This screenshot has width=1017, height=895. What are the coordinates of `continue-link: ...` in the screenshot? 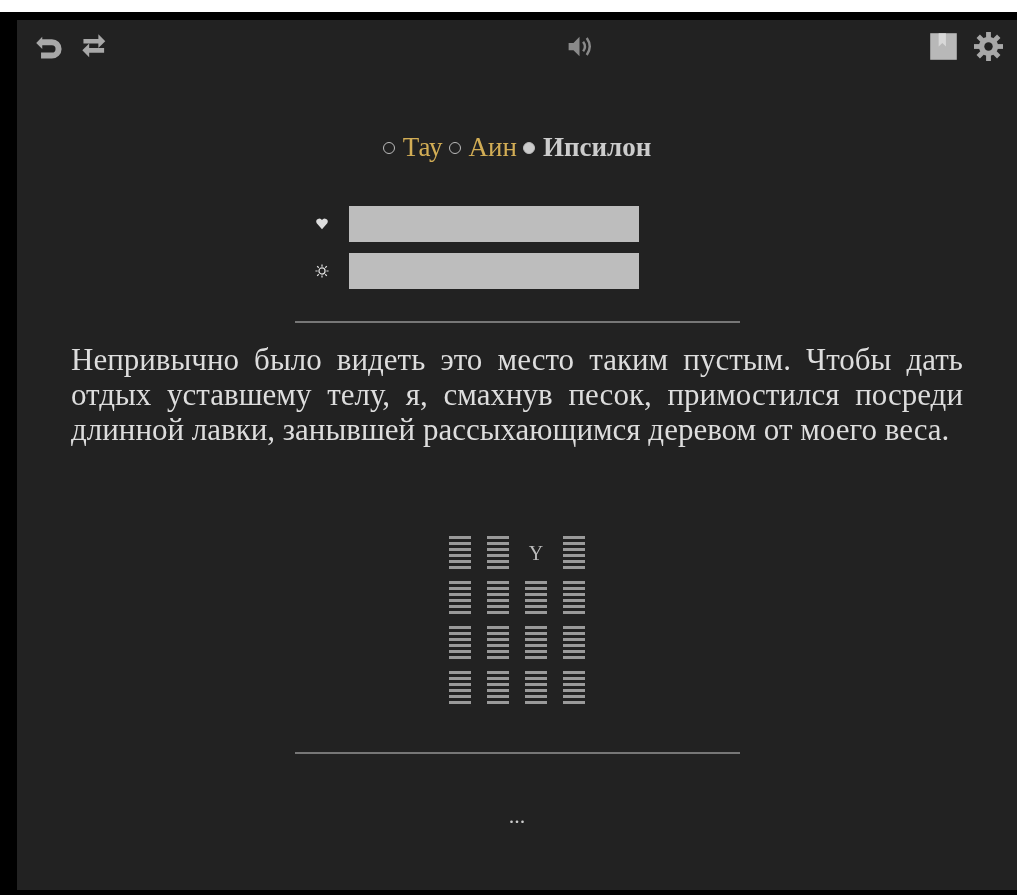 It's located at (517, 816).